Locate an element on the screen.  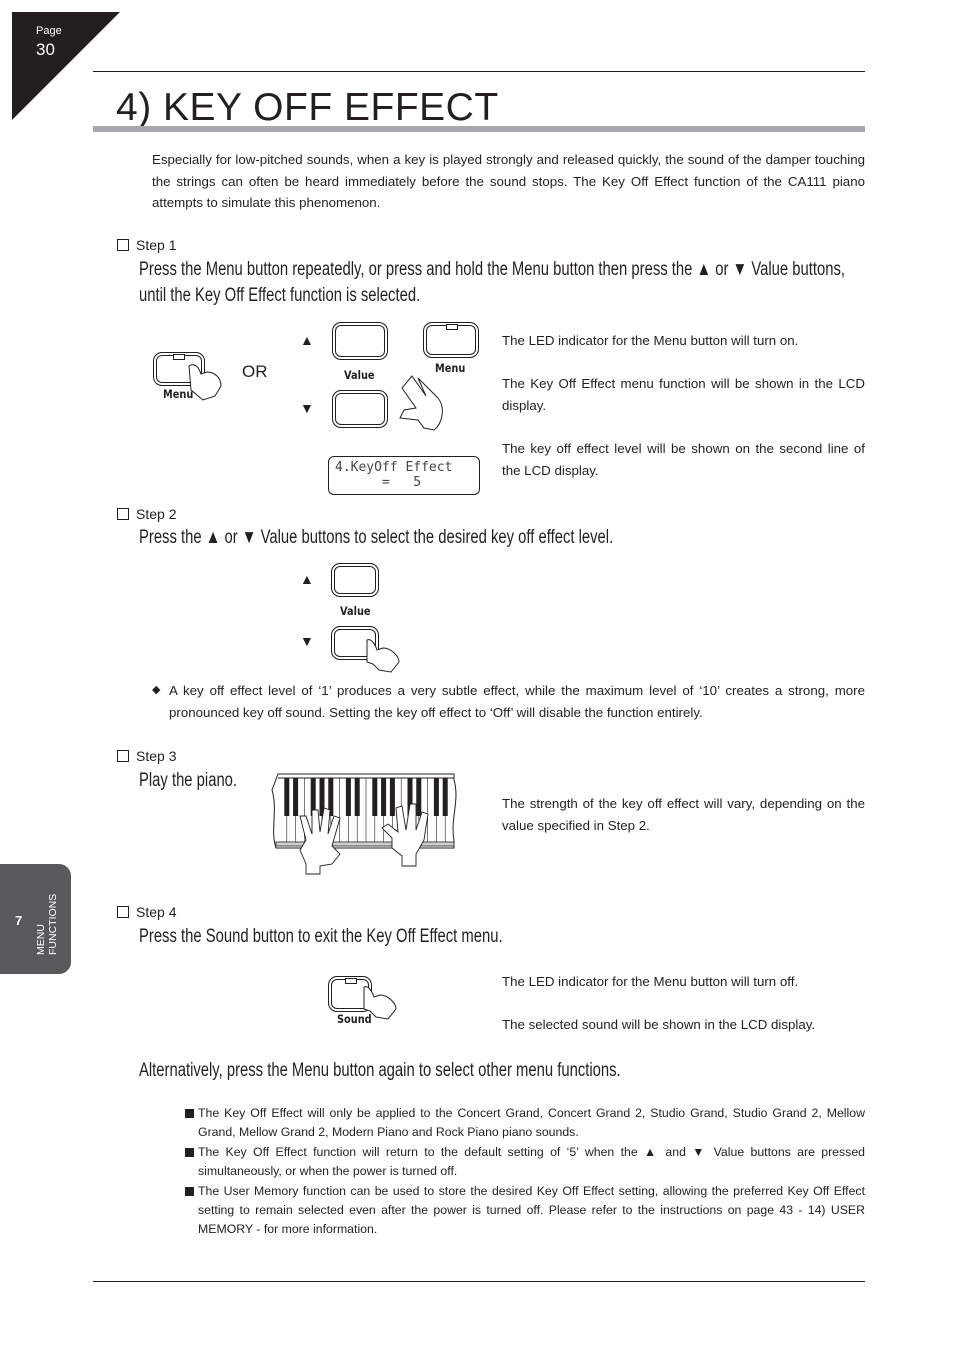
or-label: OR is located at coordinates (255, 371).